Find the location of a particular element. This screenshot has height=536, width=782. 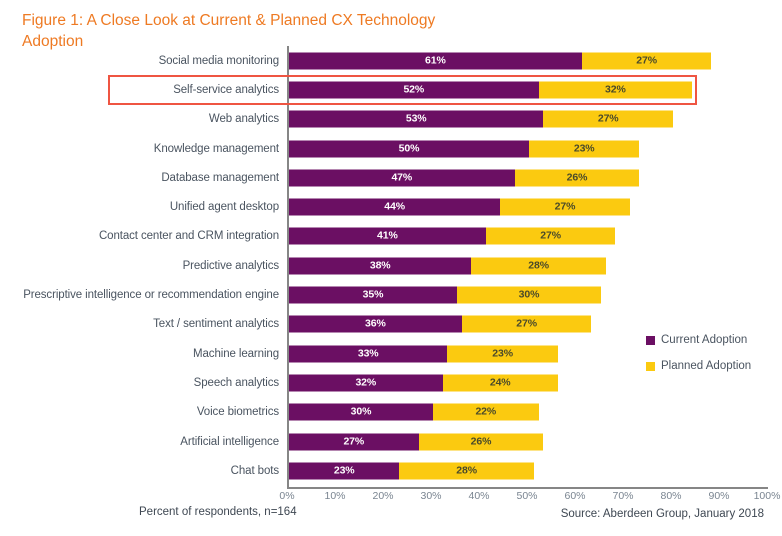

bar-track: 41% 27% is located at coordinates (529, 236).